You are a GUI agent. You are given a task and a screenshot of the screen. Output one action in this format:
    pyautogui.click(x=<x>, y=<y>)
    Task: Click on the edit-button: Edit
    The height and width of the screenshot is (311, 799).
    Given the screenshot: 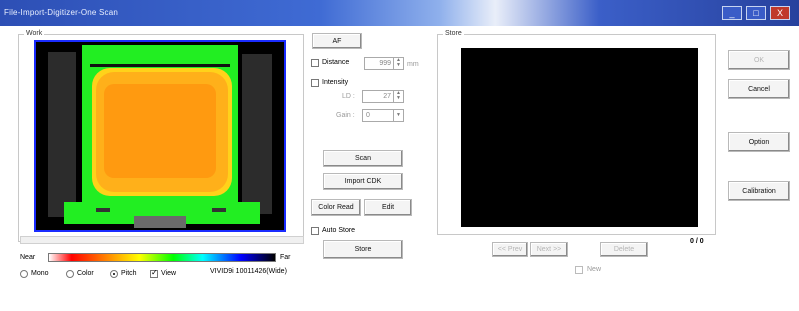 What is the action you would take?
    pyautogui.click(x=388, y=207)
    